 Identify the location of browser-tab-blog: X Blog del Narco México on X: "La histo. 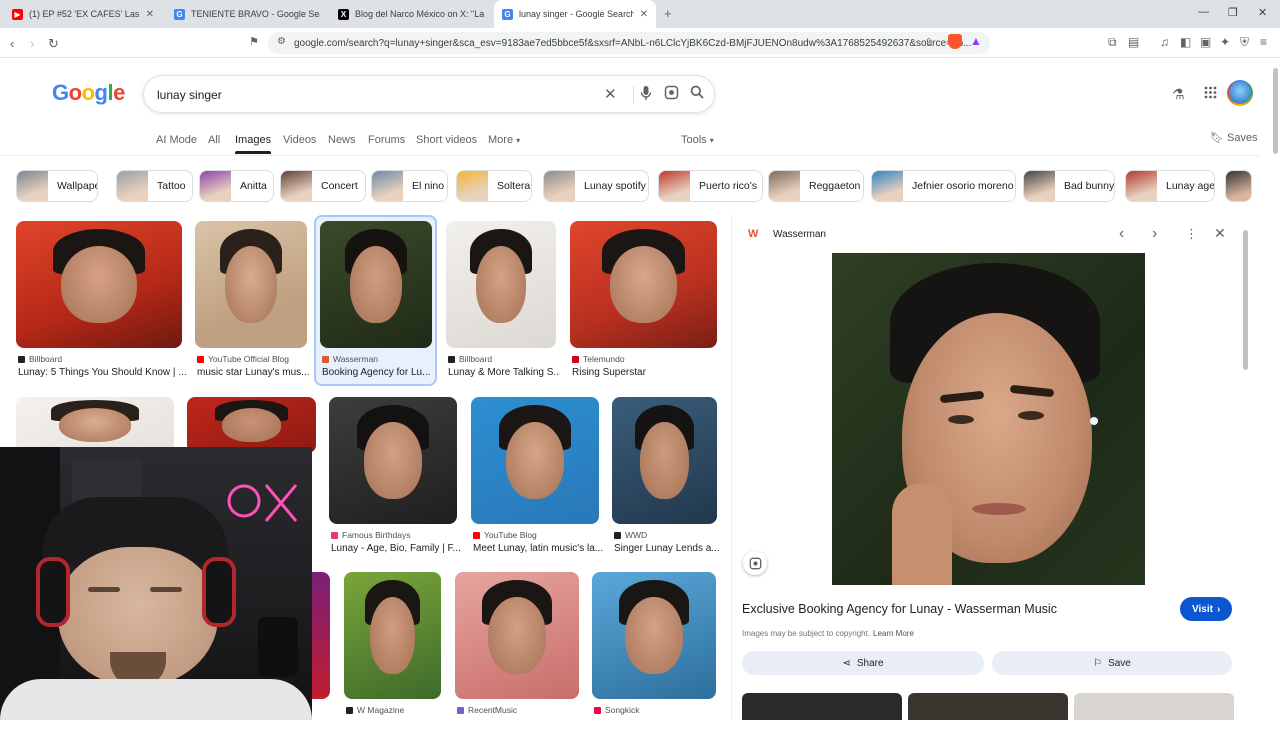
(411, 14).